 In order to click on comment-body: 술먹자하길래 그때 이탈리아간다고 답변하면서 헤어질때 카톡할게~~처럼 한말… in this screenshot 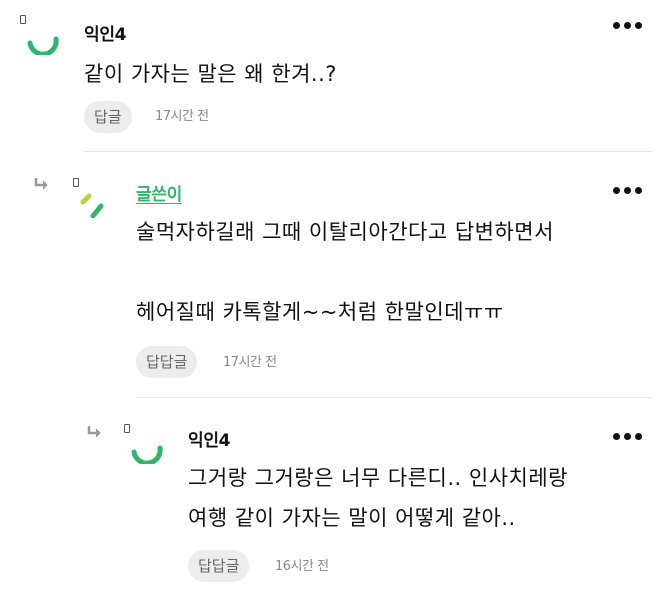, I will do `click(345, 272)`.